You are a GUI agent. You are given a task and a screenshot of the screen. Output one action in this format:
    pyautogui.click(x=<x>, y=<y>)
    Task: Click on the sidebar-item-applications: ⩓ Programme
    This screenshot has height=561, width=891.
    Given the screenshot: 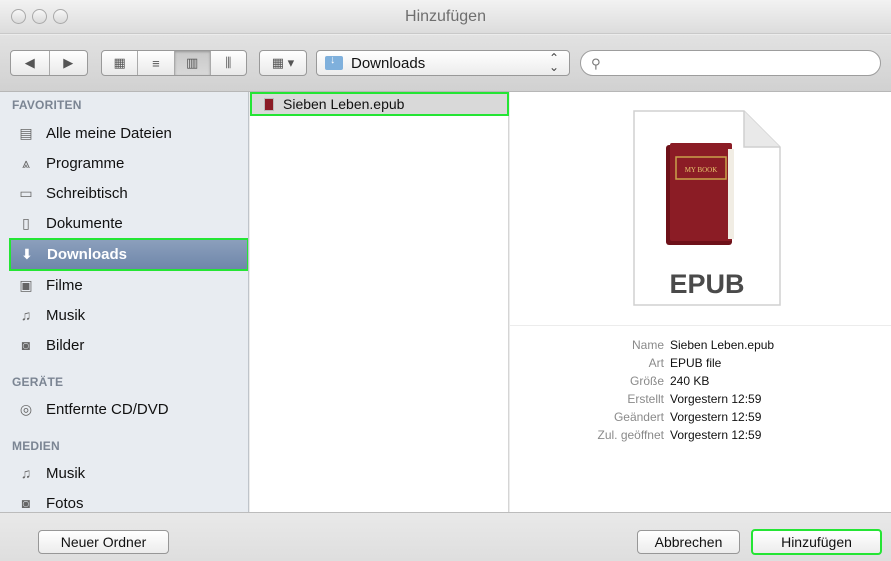 What is the action you would take?
    pyautogui.click(x=129, y=163)
    